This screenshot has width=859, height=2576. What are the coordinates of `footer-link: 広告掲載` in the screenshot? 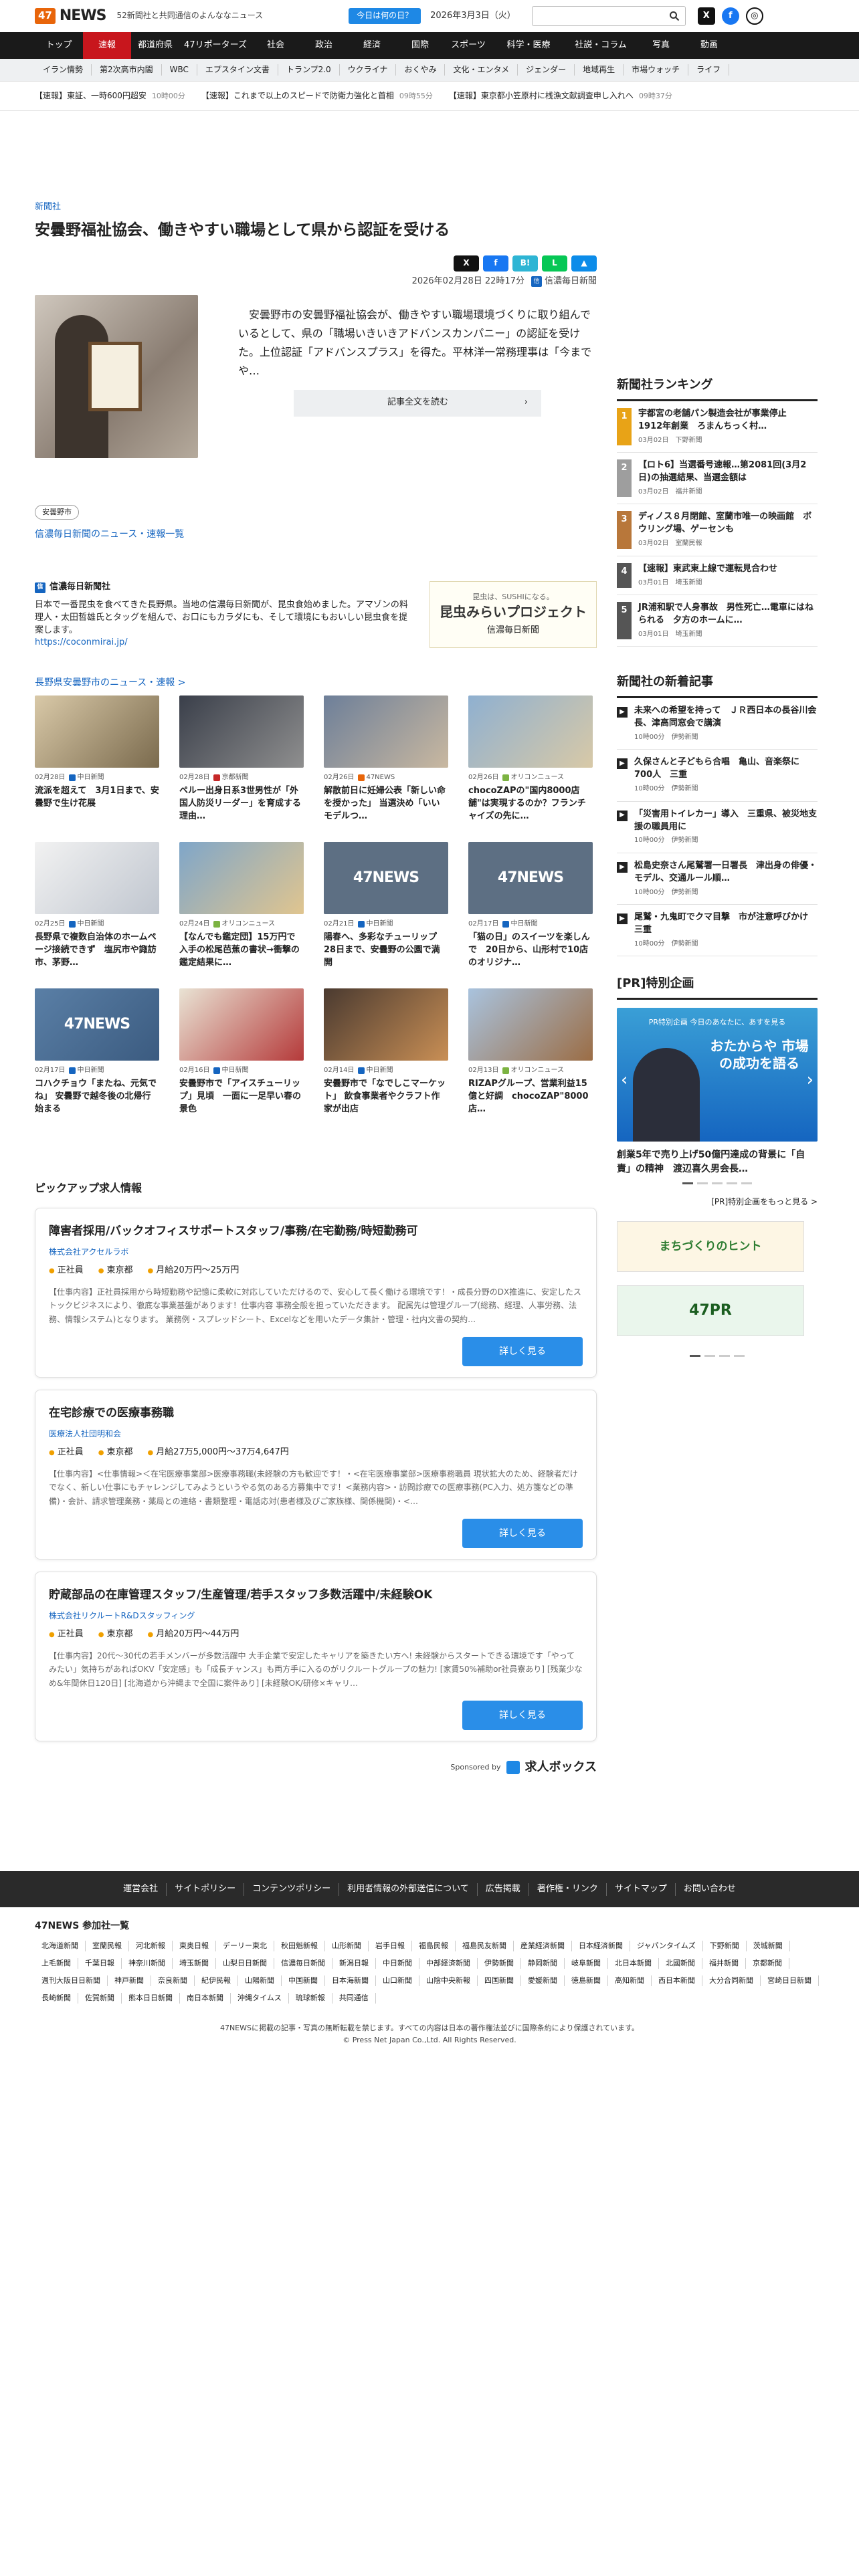 It's located at (504, 1889).